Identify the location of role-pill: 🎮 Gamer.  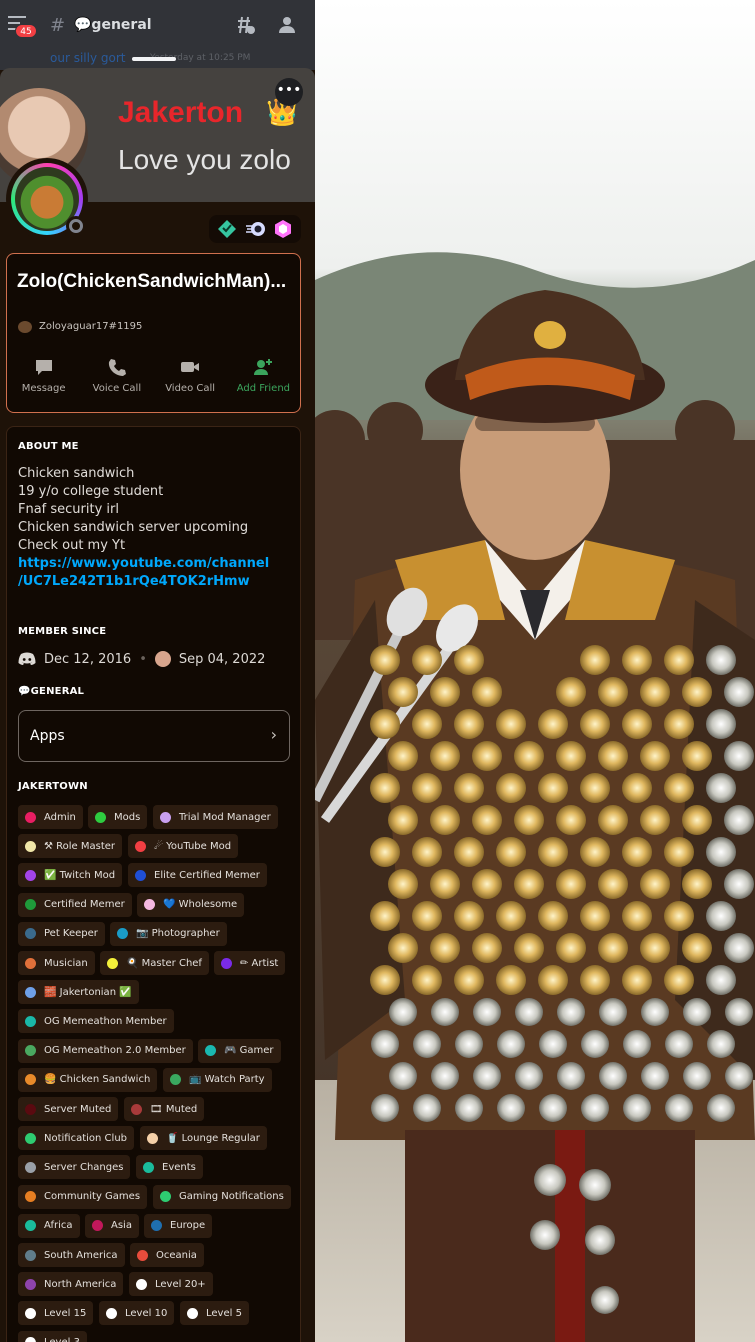
(239, 1050).